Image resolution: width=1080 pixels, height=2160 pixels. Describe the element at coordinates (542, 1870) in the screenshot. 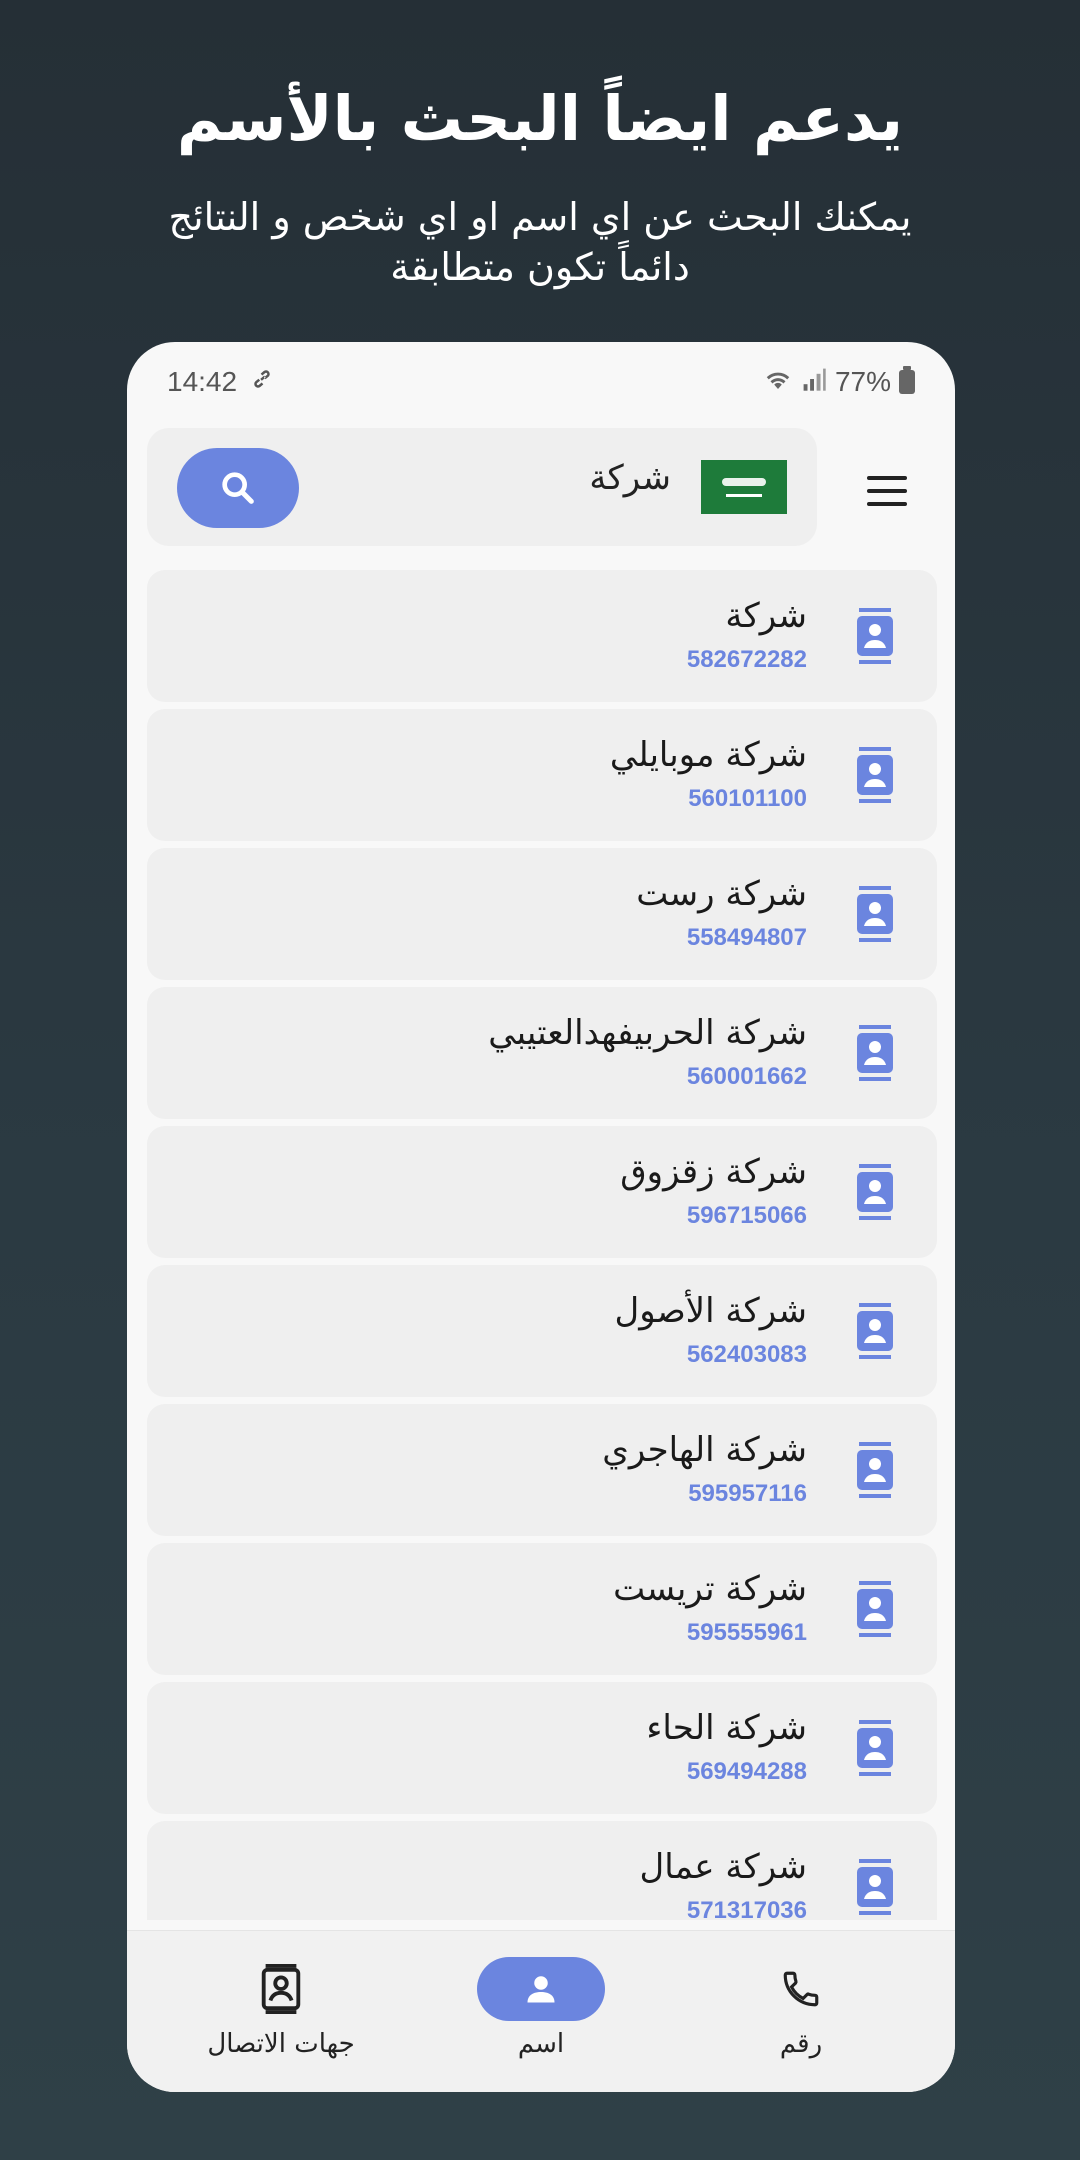

I see `list-item: شركة عمال 571317036` at that location.